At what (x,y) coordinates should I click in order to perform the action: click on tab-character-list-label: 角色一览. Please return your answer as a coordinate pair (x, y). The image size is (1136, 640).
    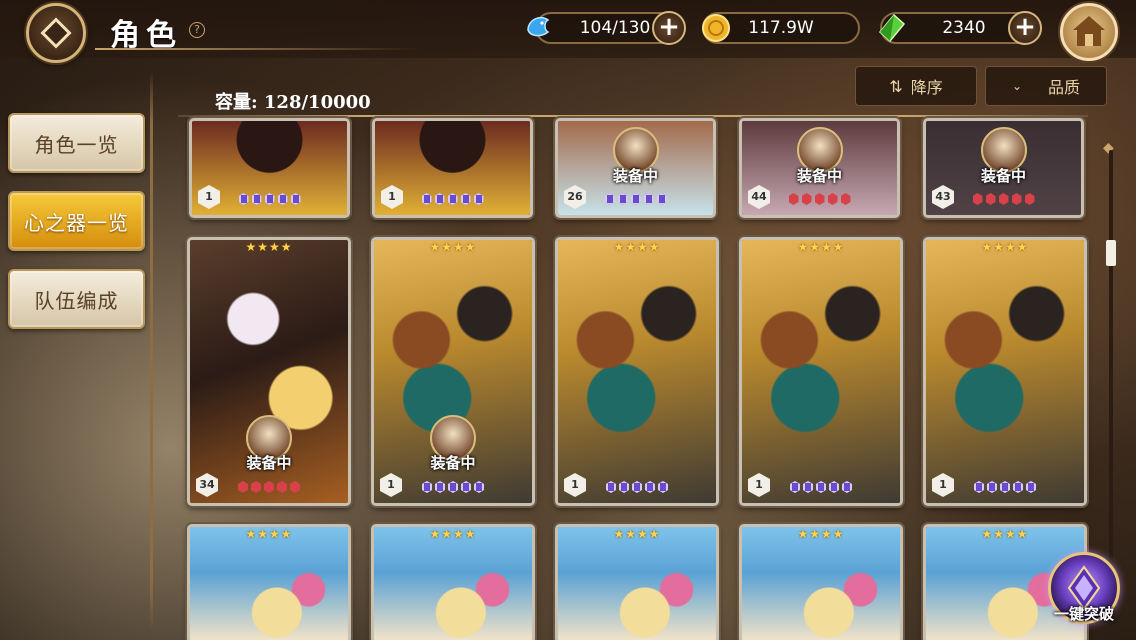
    Looking at the image, I should click on (76, 144).